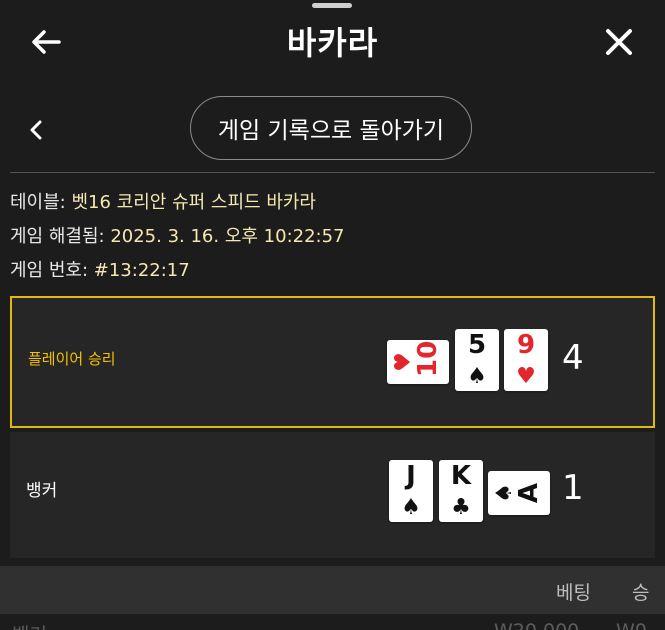 Image resolution: width=665 pixels, height=630 pixels. I want to click on playing-card: K ♣, so click(461, 491).